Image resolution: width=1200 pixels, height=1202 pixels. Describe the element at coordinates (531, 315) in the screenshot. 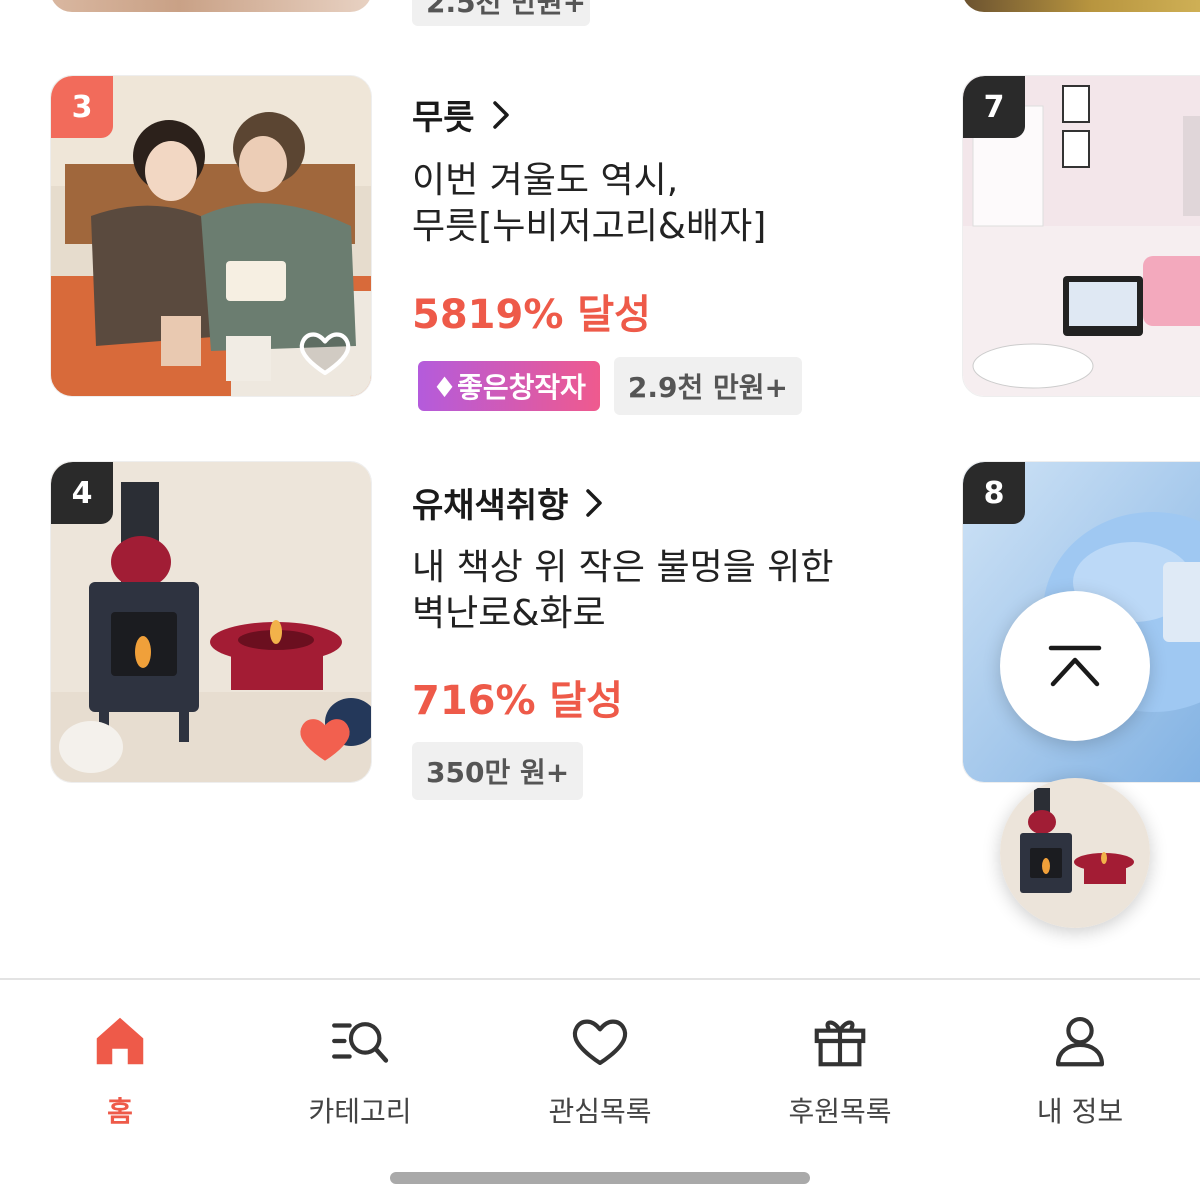

I see `funding-percent: 5819% 달성` at that location.